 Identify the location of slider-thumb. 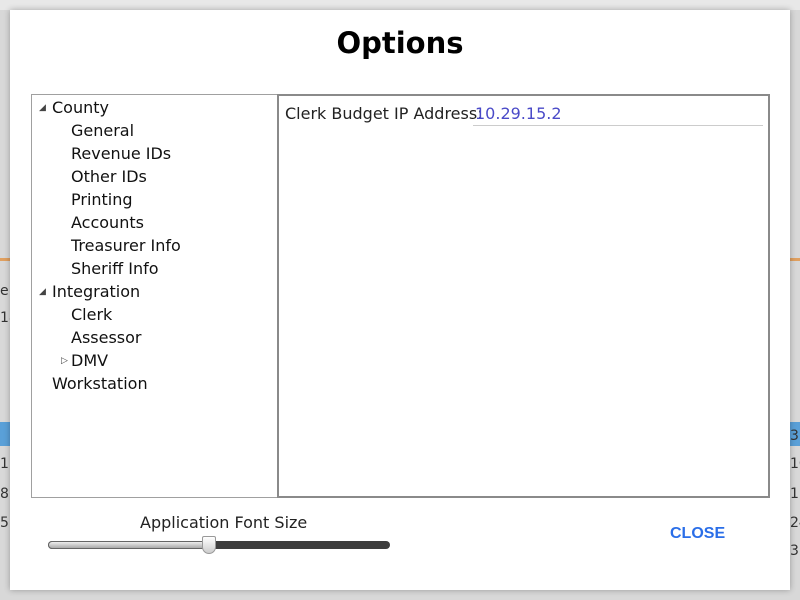
(208, 545).